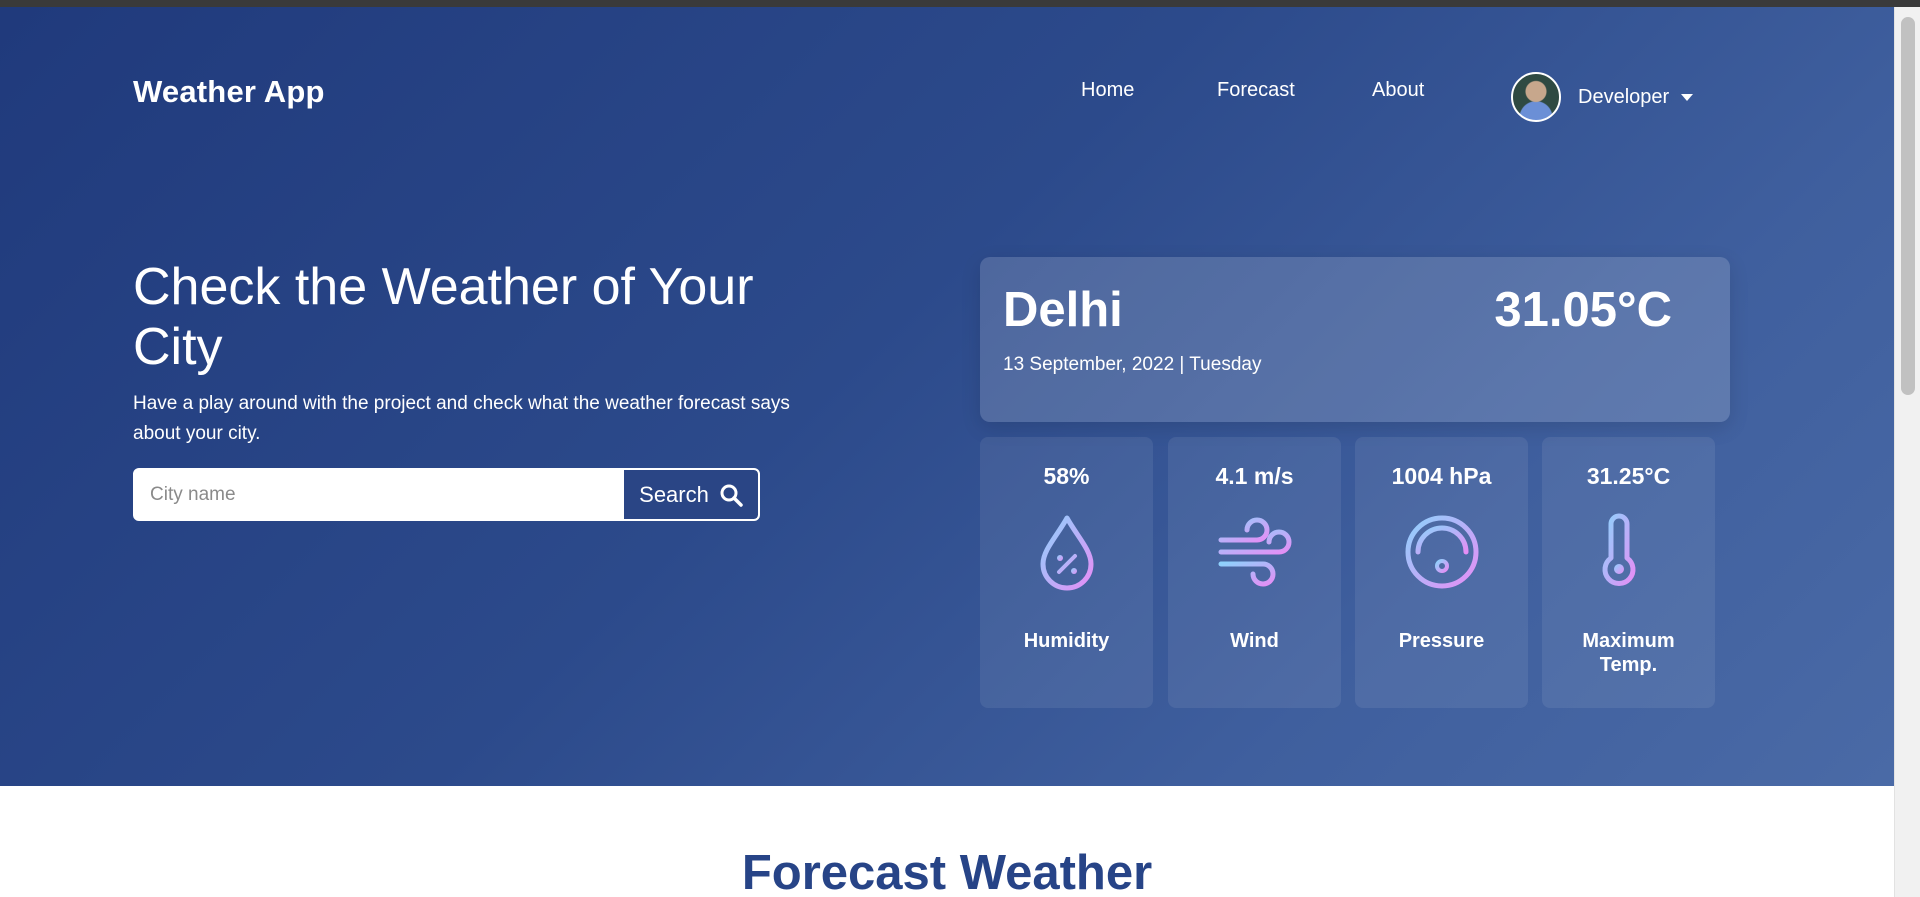 The height and width of the screenshot is (897, 1920). Describe the element at coordinates (1255, 552) in the screenshot. I see `wind-icon` at that location.